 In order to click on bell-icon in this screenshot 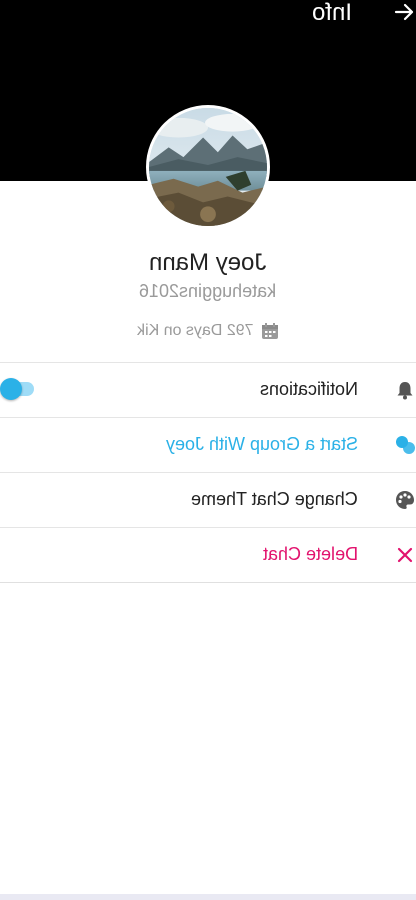, I will do `click(405, 390)`.